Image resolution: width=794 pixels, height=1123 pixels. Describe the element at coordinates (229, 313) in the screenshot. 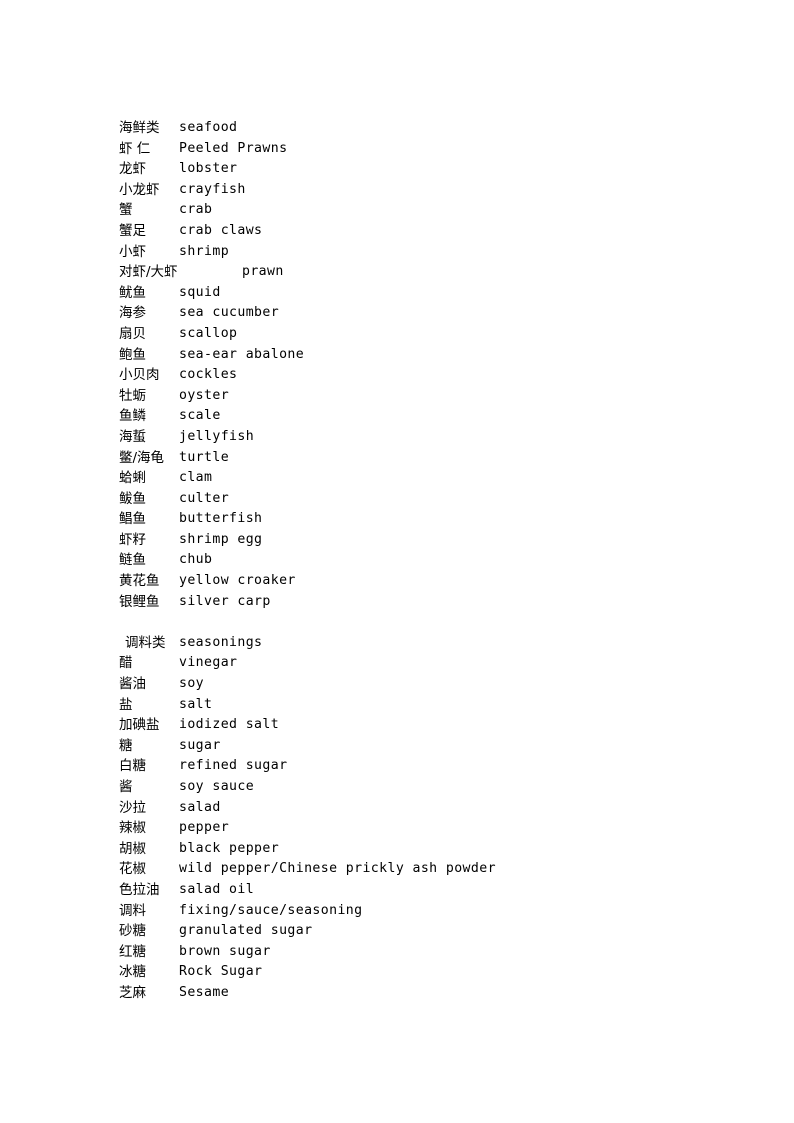

I see `glossary-gloss: sea cucumber` at that location.